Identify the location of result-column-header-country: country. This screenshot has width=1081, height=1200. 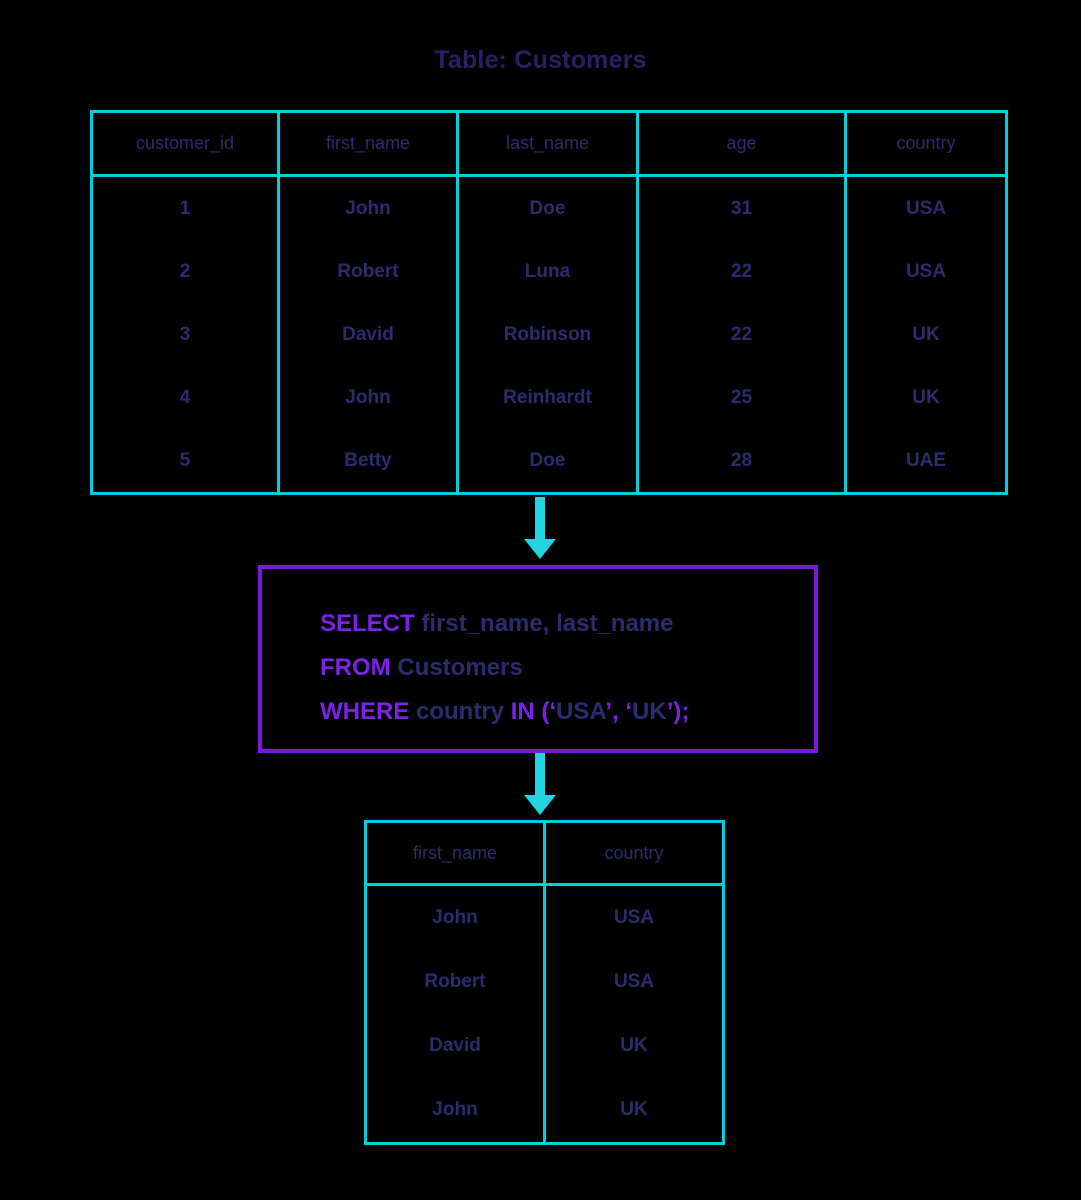
(634, 853).